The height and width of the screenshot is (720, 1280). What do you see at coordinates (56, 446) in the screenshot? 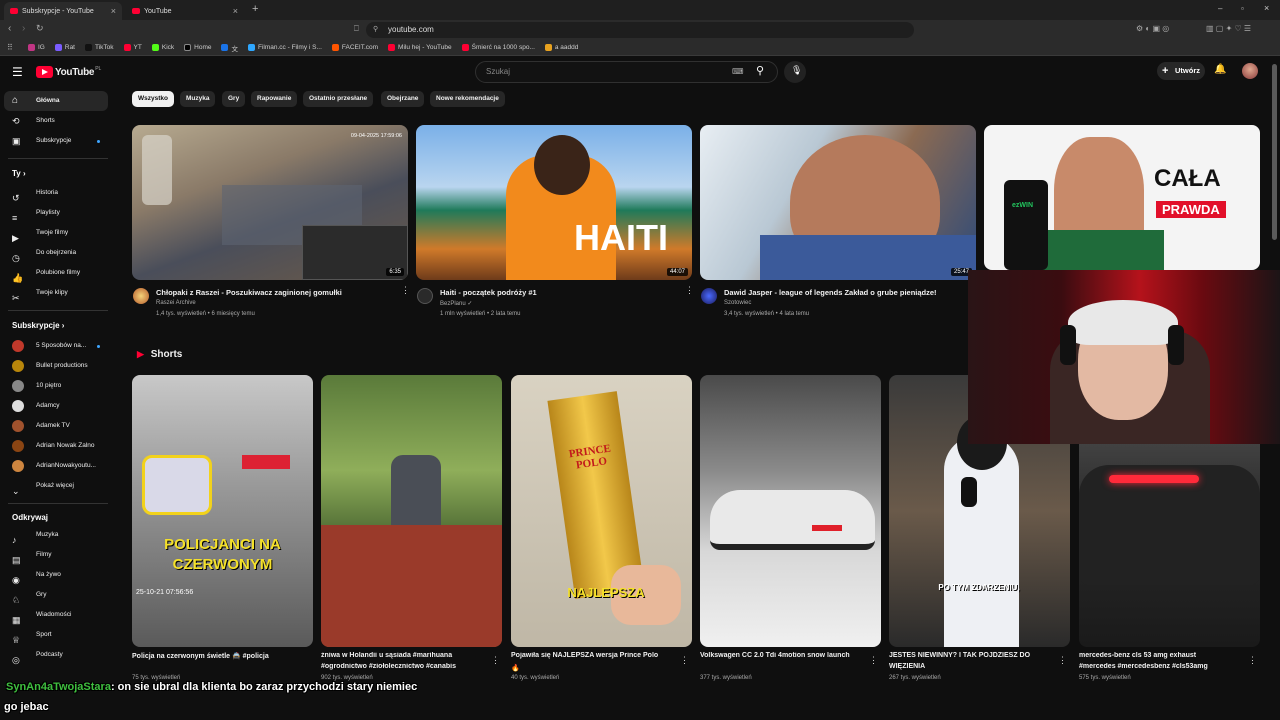
I see `sidebar-channel: Adrian Nowak Zalno` at bounding box center [56, 446].